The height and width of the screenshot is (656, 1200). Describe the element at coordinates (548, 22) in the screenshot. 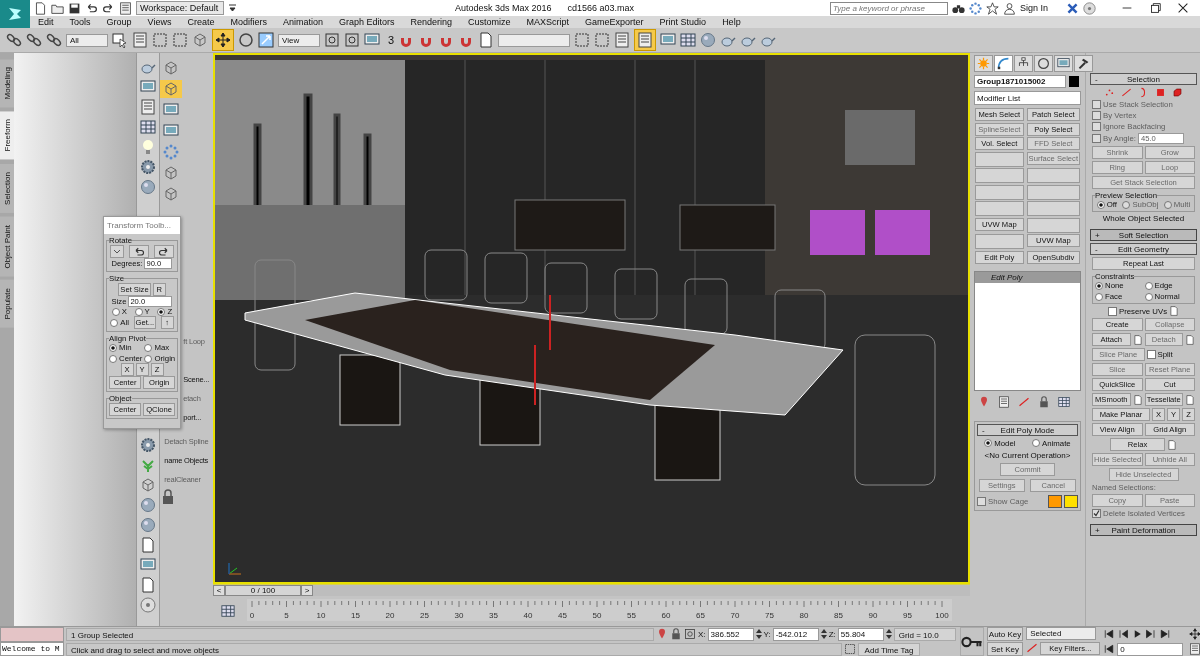

I see `menu-item: MAXScript` at that location.